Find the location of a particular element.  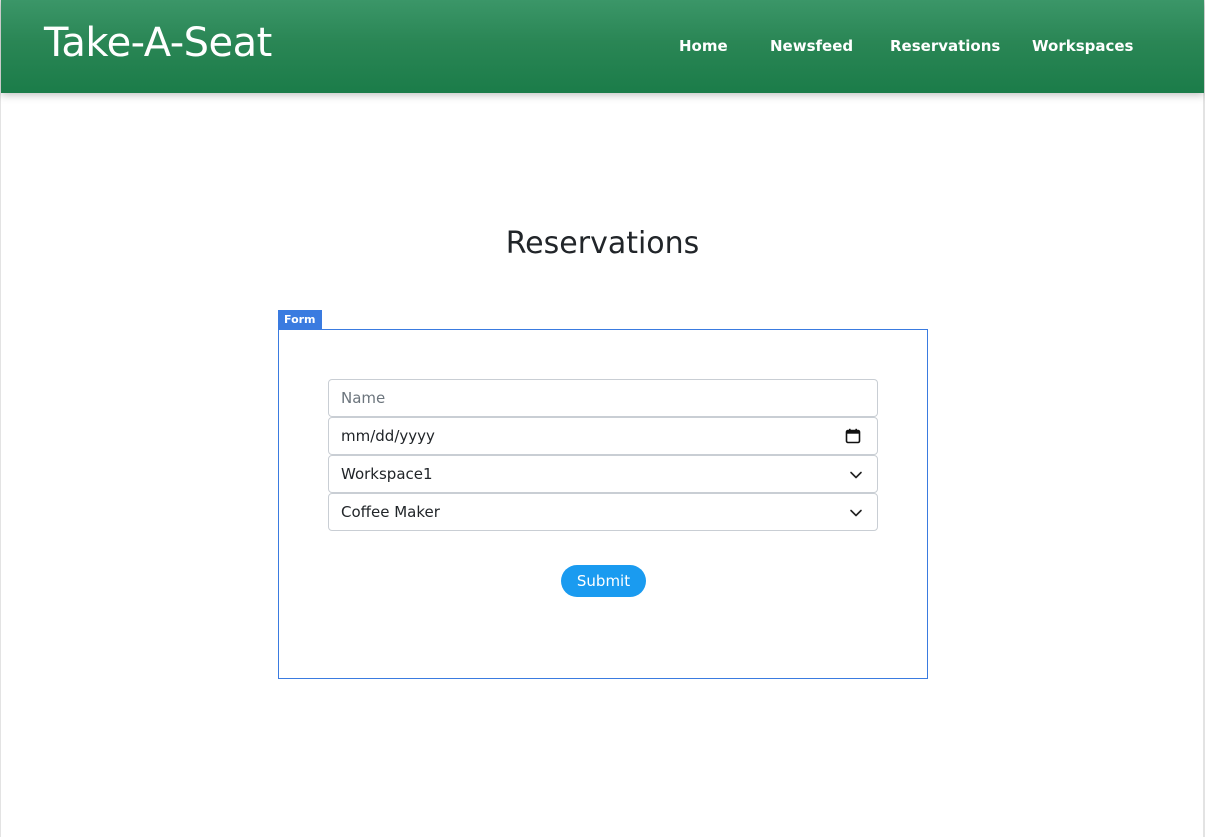

workspace-select-value: Workspace1 is located at coordinates (387, 474).